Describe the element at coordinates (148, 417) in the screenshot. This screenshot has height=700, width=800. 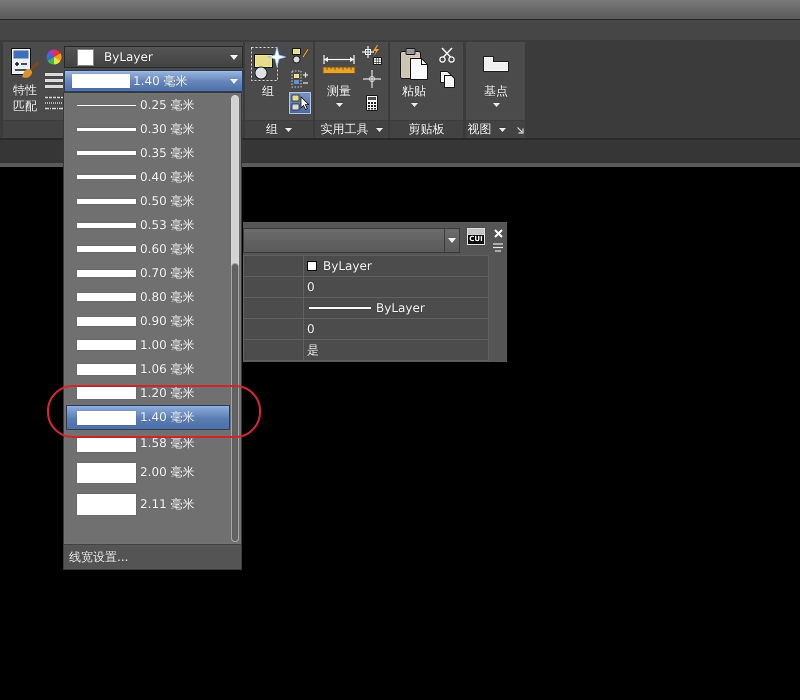
I see `lineweight-option: 1.40 毫米` at that location.